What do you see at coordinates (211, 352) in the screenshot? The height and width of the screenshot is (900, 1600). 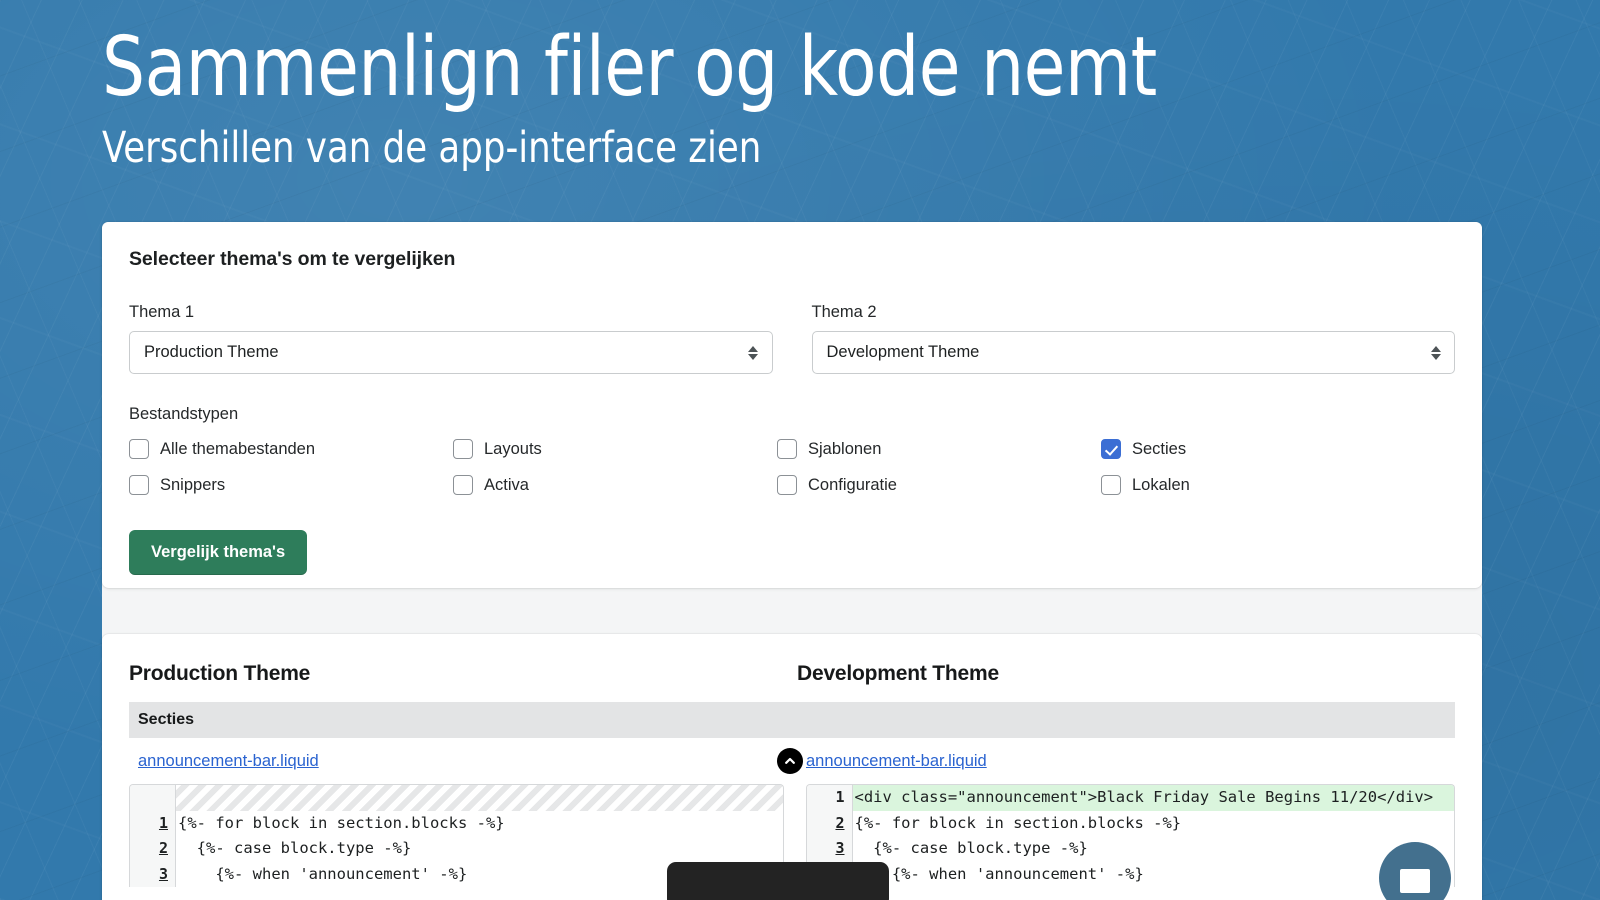 I see `theme-1-selected-value: Production Theme` at bounding box center [211, 352].